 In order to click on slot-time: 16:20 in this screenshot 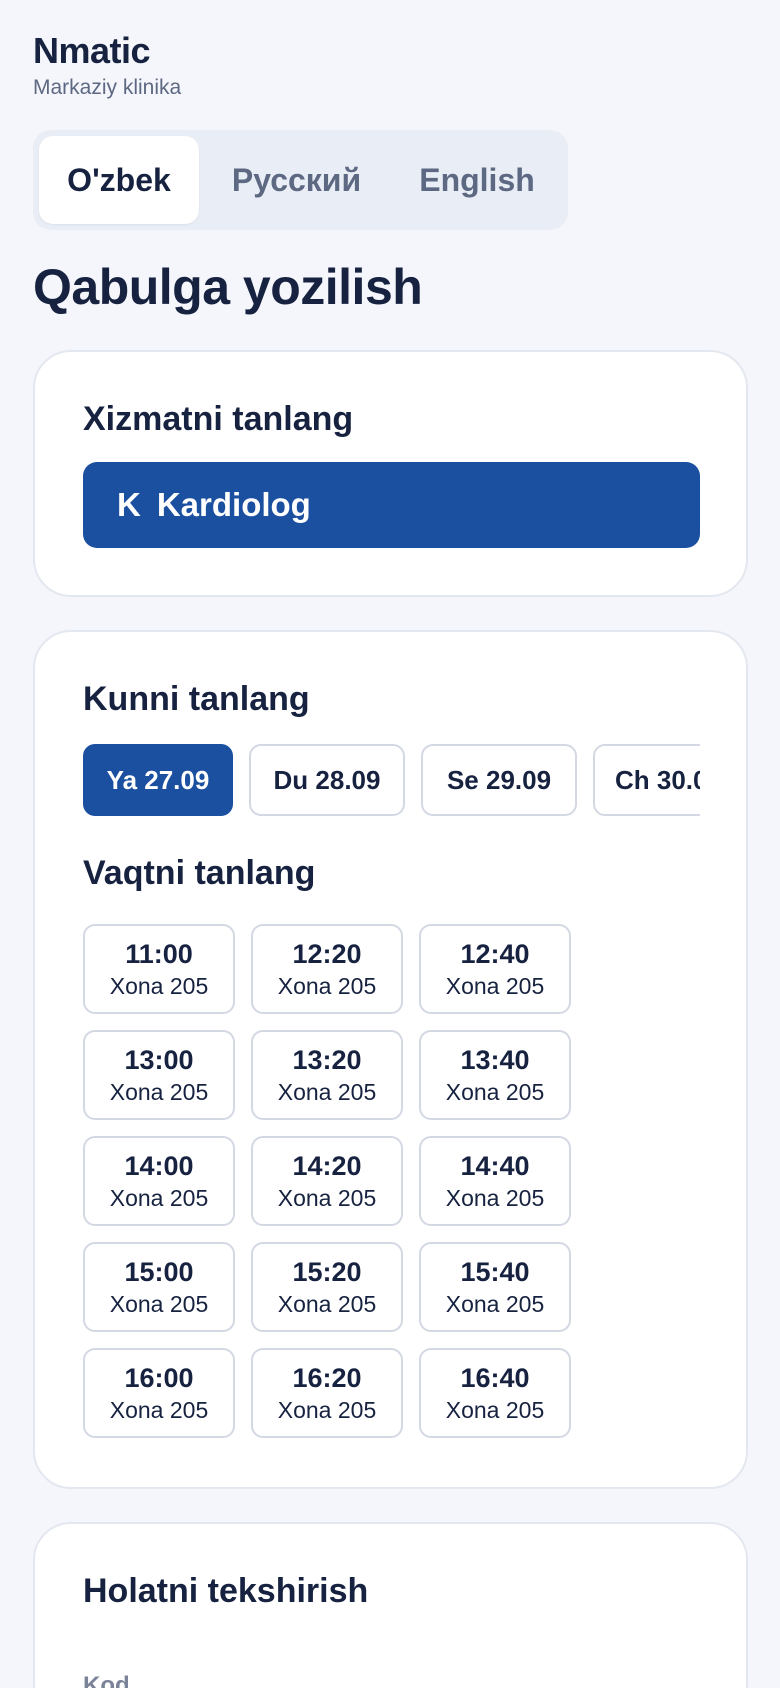, I will do `click(327, 1378)`.